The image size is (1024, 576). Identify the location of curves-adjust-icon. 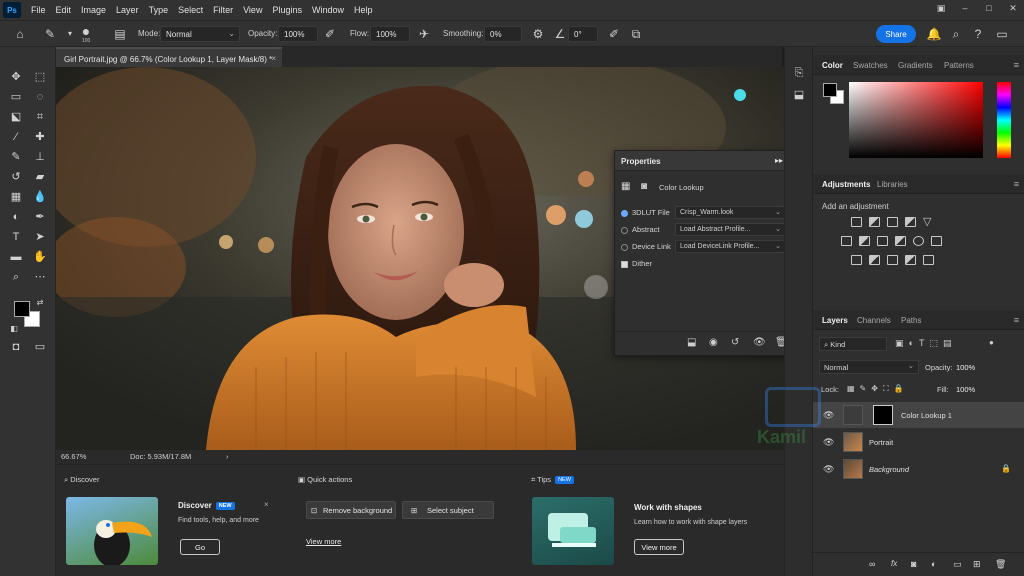
(892, 222).